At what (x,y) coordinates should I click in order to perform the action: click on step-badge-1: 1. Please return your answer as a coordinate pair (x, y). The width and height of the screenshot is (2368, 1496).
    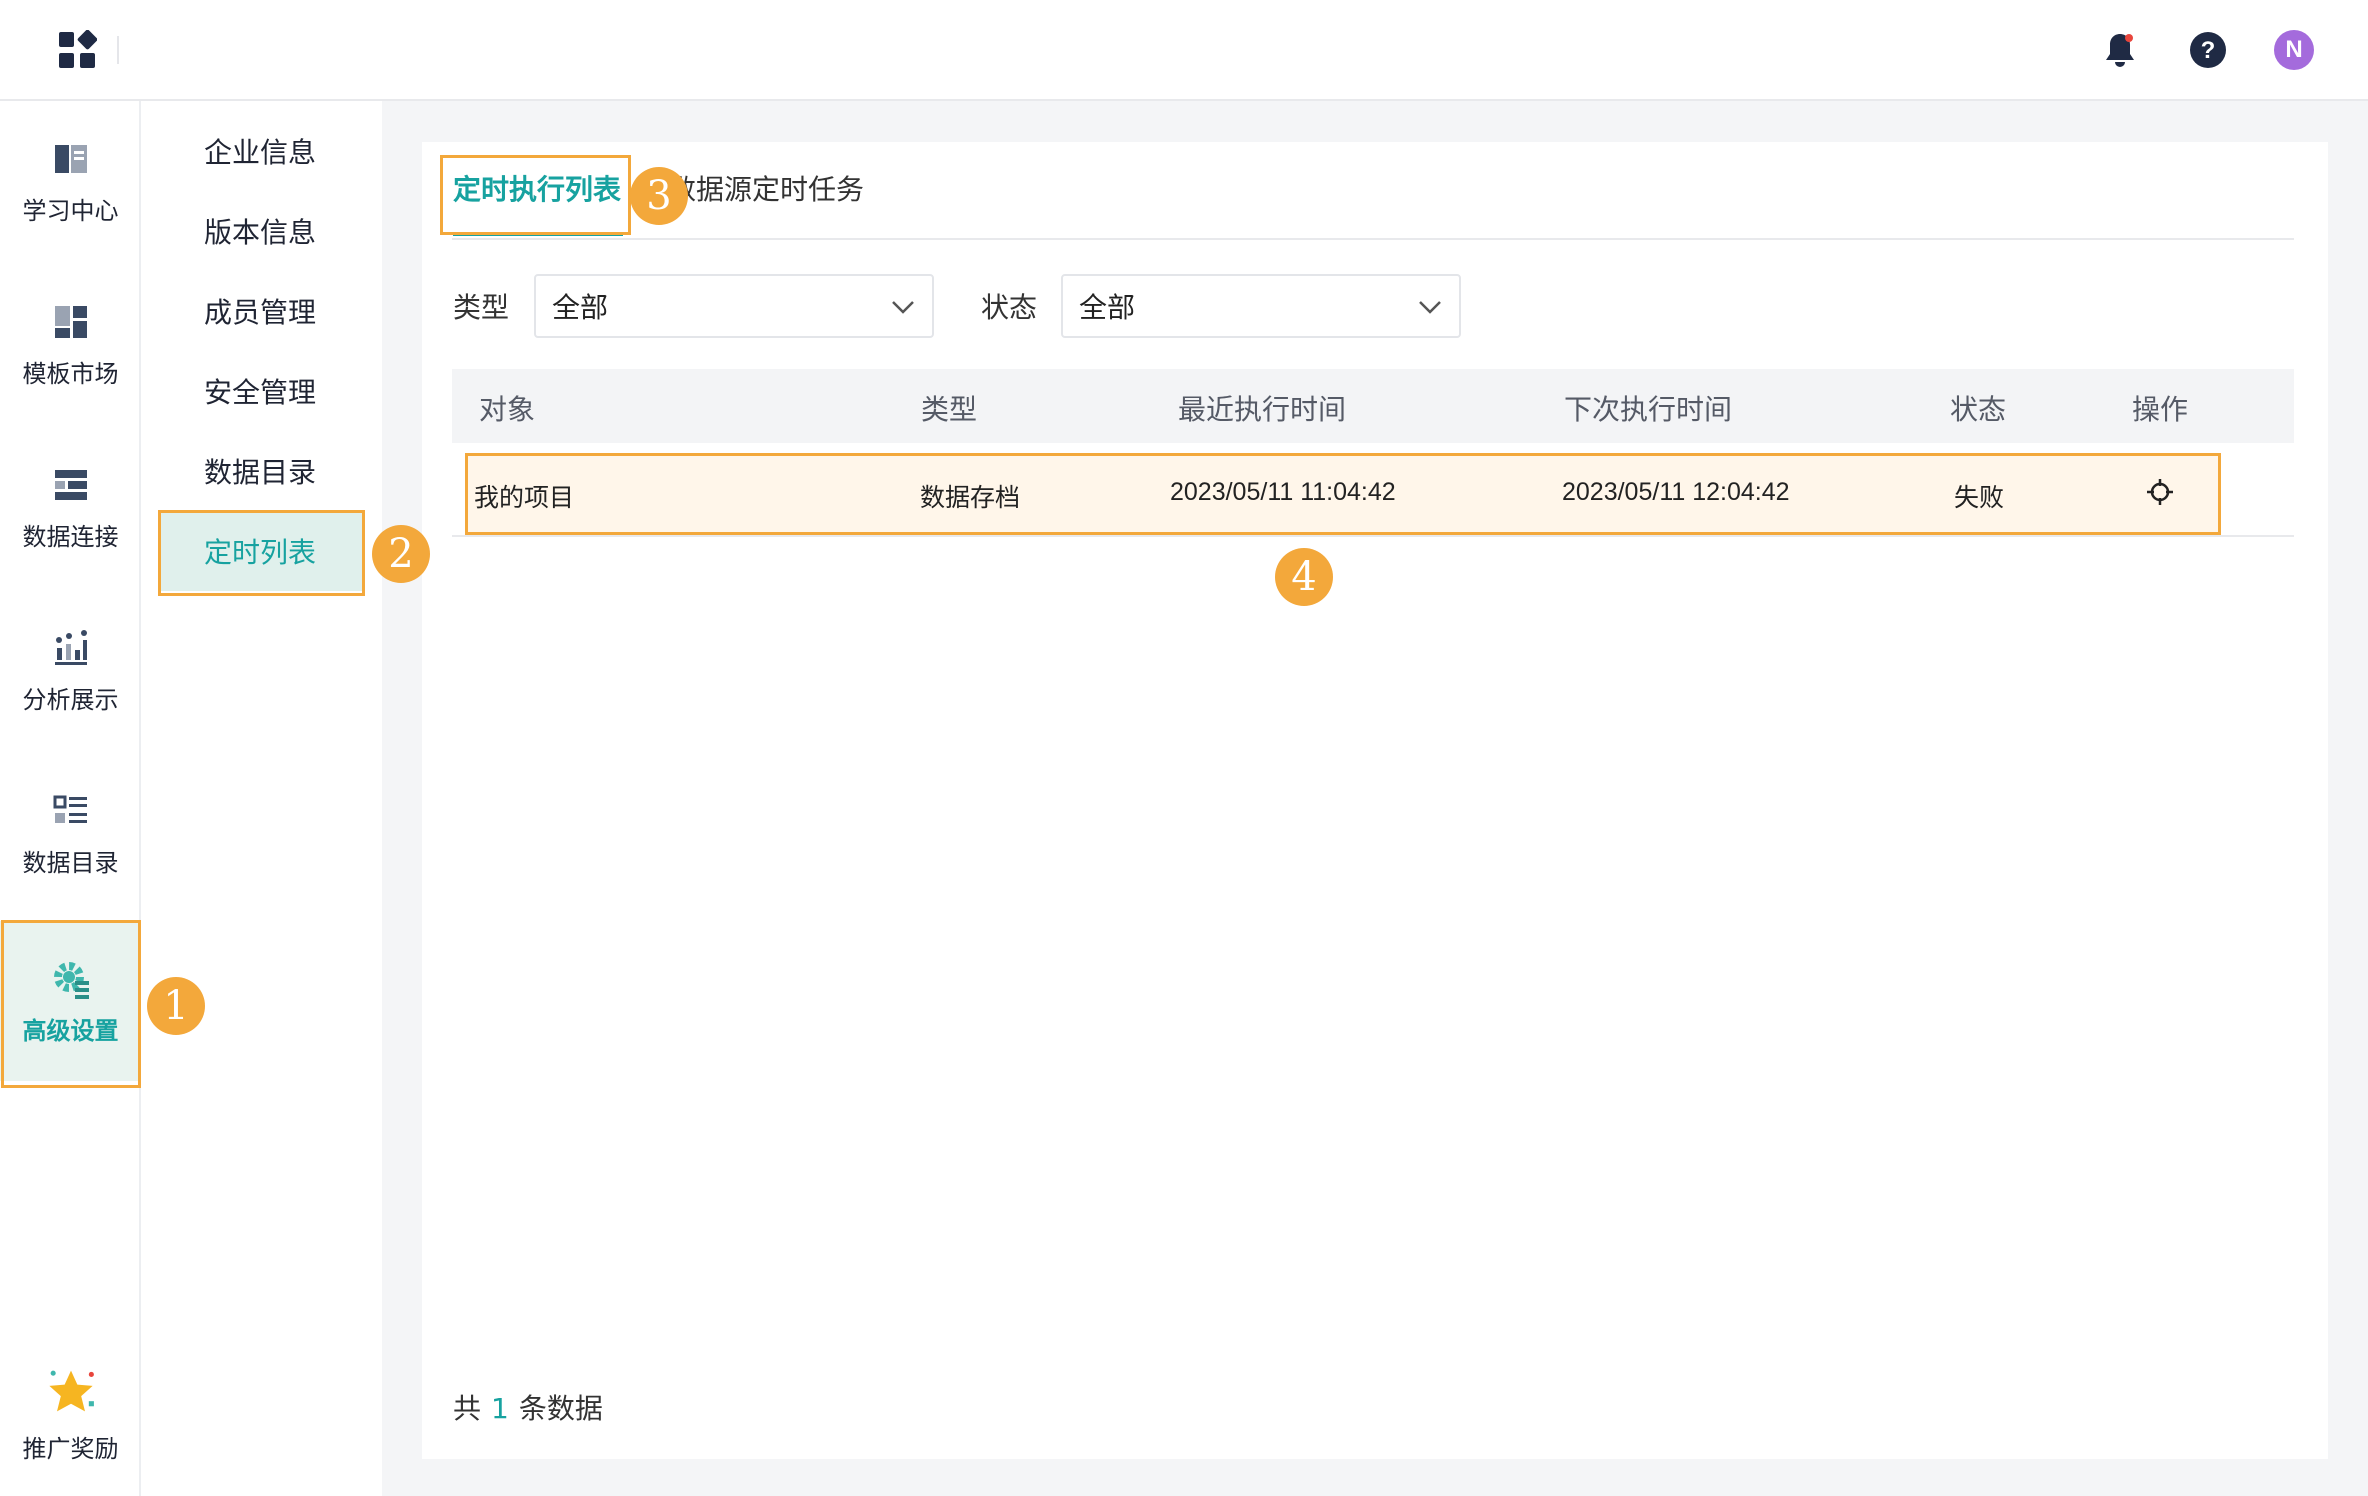
    Looking at the image, I should click on (176, 1006).